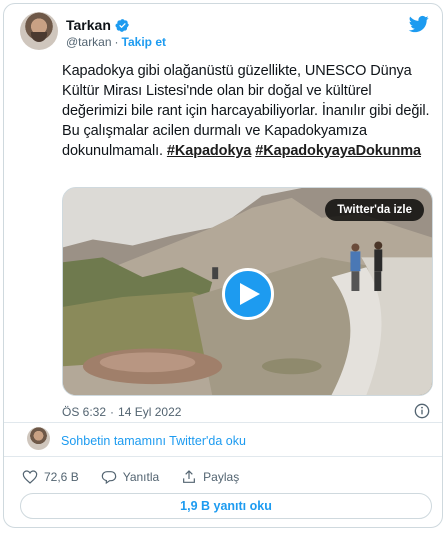  I want to click on play-icon, so click(250, 294).